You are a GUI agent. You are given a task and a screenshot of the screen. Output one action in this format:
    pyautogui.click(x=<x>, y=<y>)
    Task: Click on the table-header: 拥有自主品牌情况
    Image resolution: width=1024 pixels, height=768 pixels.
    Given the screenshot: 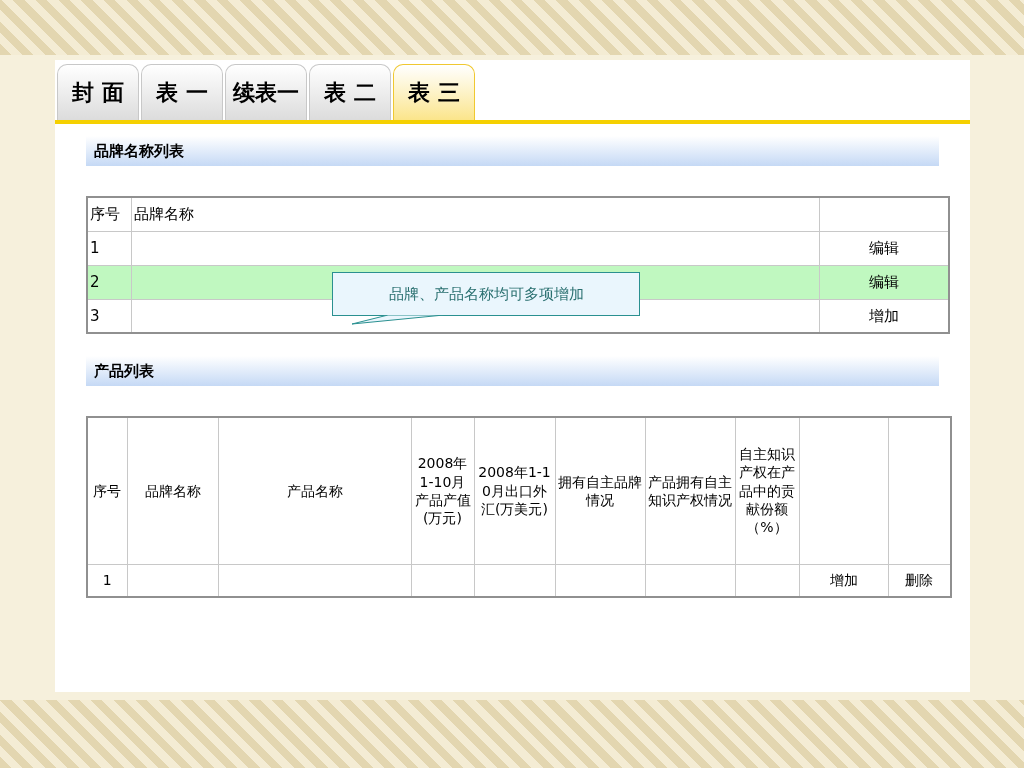 What is the action you would take?
    pyautogui.click(x=600, y=490)
    